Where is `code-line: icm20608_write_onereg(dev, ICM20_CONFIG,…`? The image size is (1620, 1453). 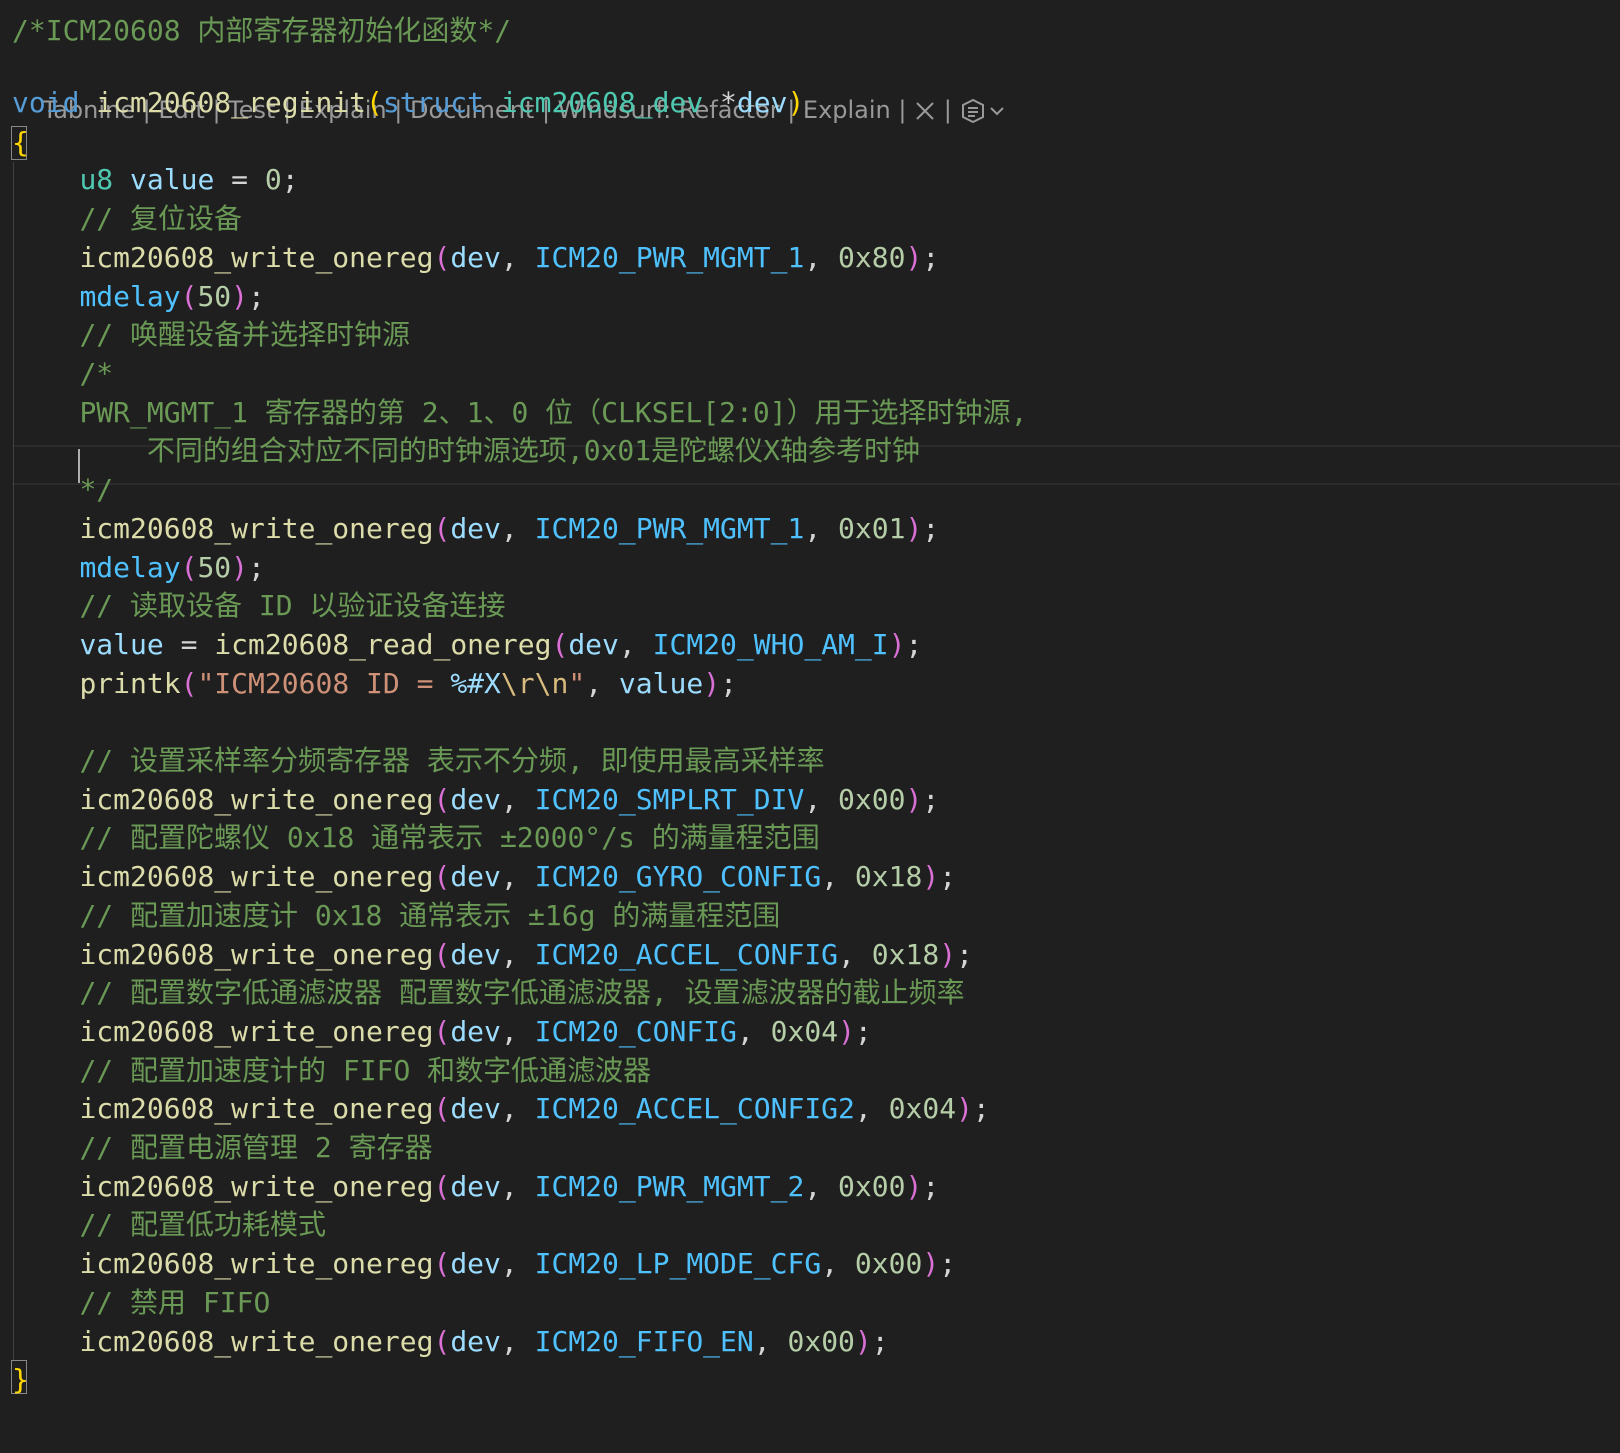 code-line: icm20608_write_onereg(dev, ICM20_CONFIG,… is located at coordinates (441, 1032).